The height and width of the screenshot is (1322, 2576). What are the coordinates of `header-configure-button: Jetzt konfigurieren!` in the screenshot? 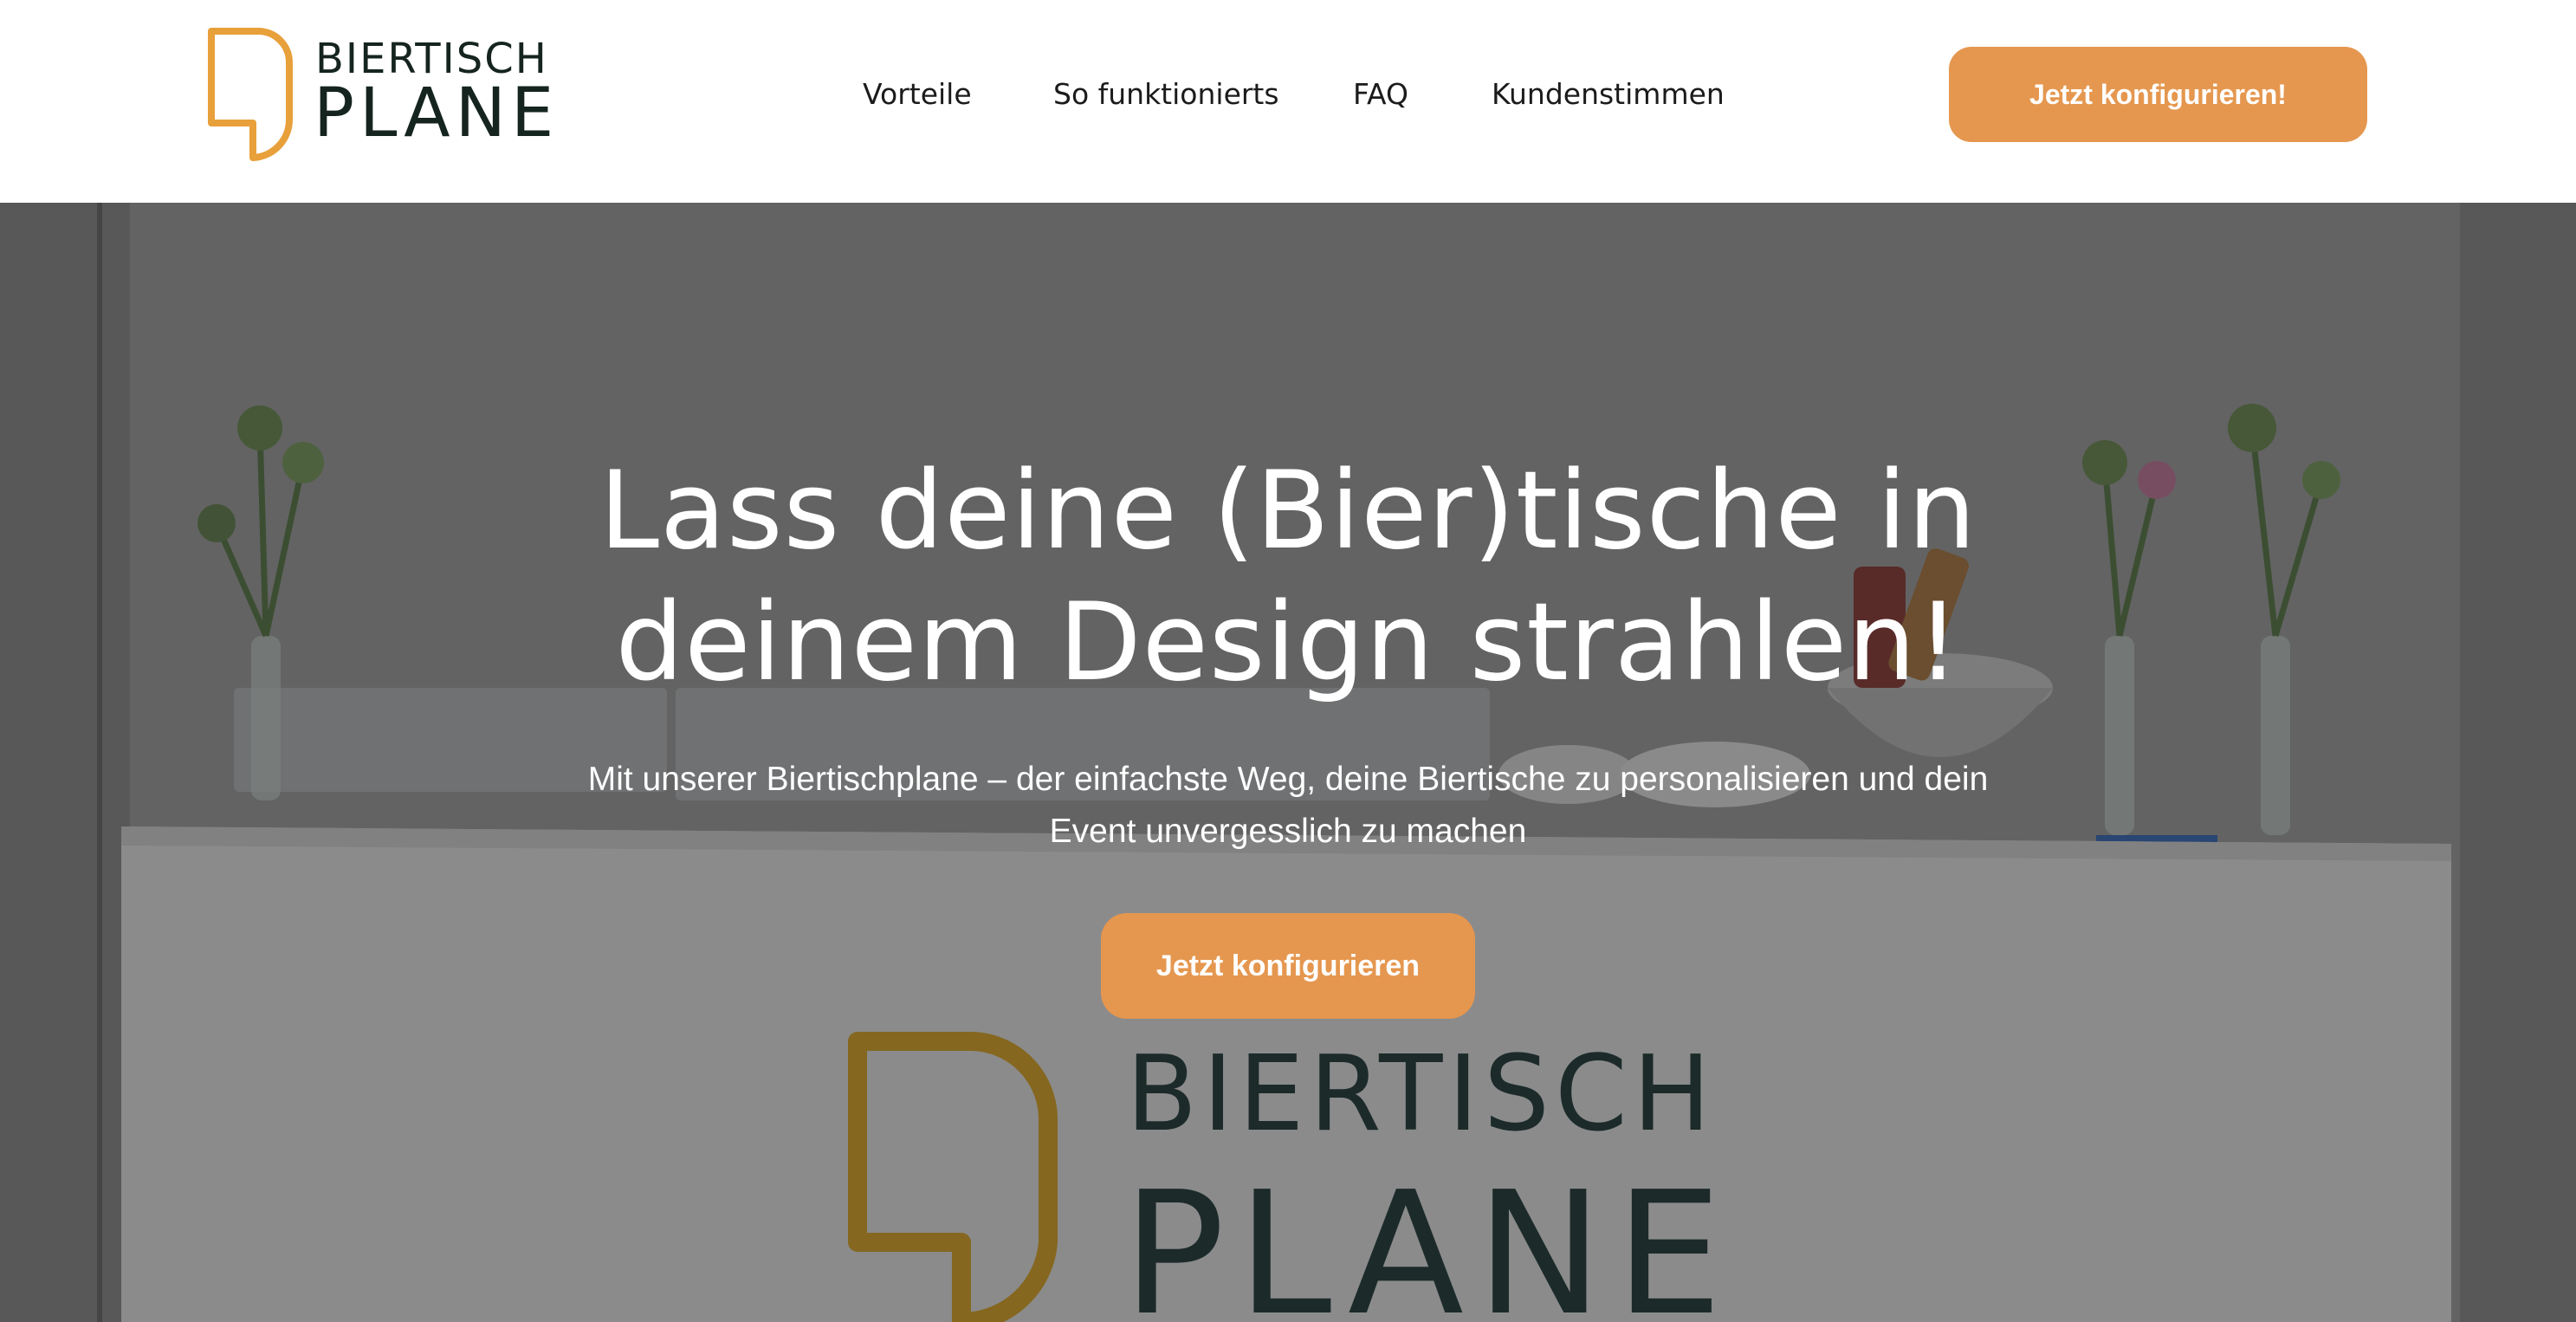 It's located at (2158, 94).